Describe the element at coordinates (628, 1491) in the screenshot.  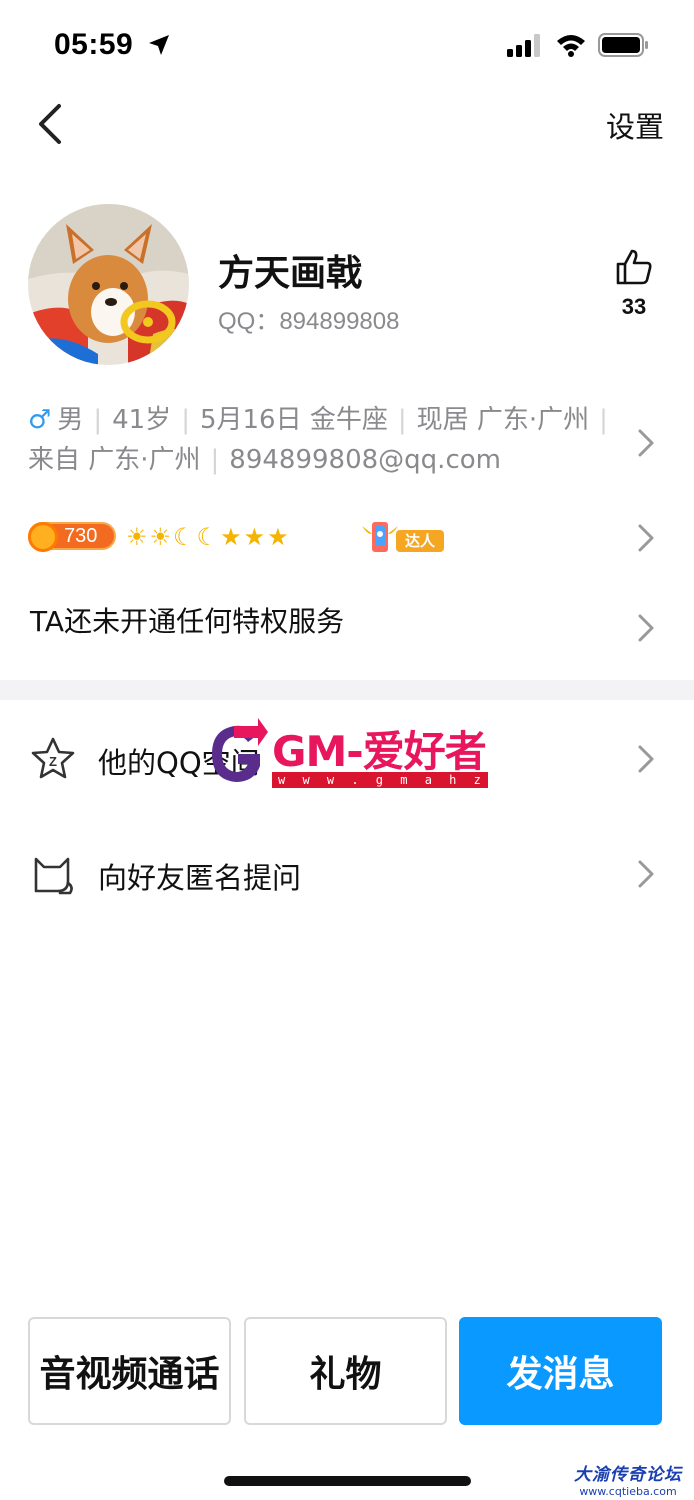
I see `forum-url: www.cqtieba.com` at that location.